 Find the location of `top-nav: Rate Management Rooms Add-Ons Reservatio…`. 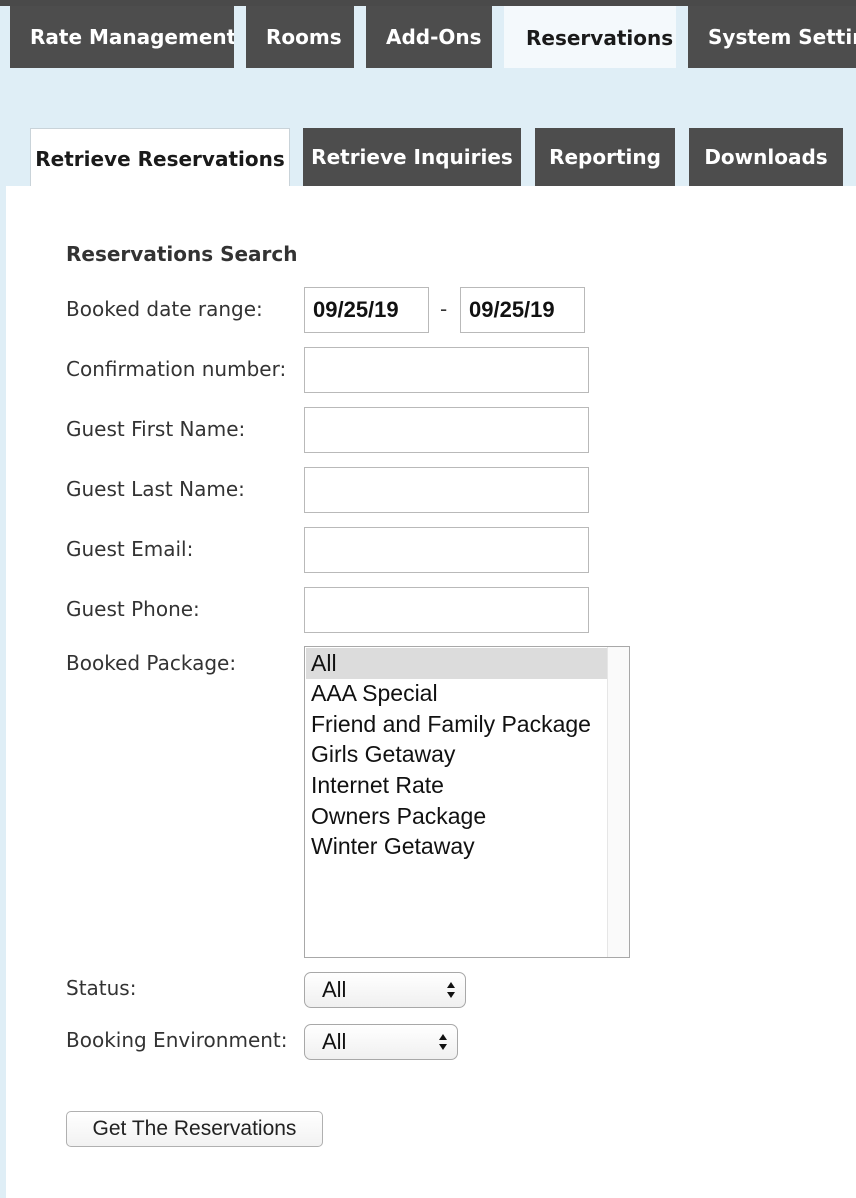

top-nav: Rate Management Rooms Add-Ons Reservatio… is located at coordinates (428, 34).